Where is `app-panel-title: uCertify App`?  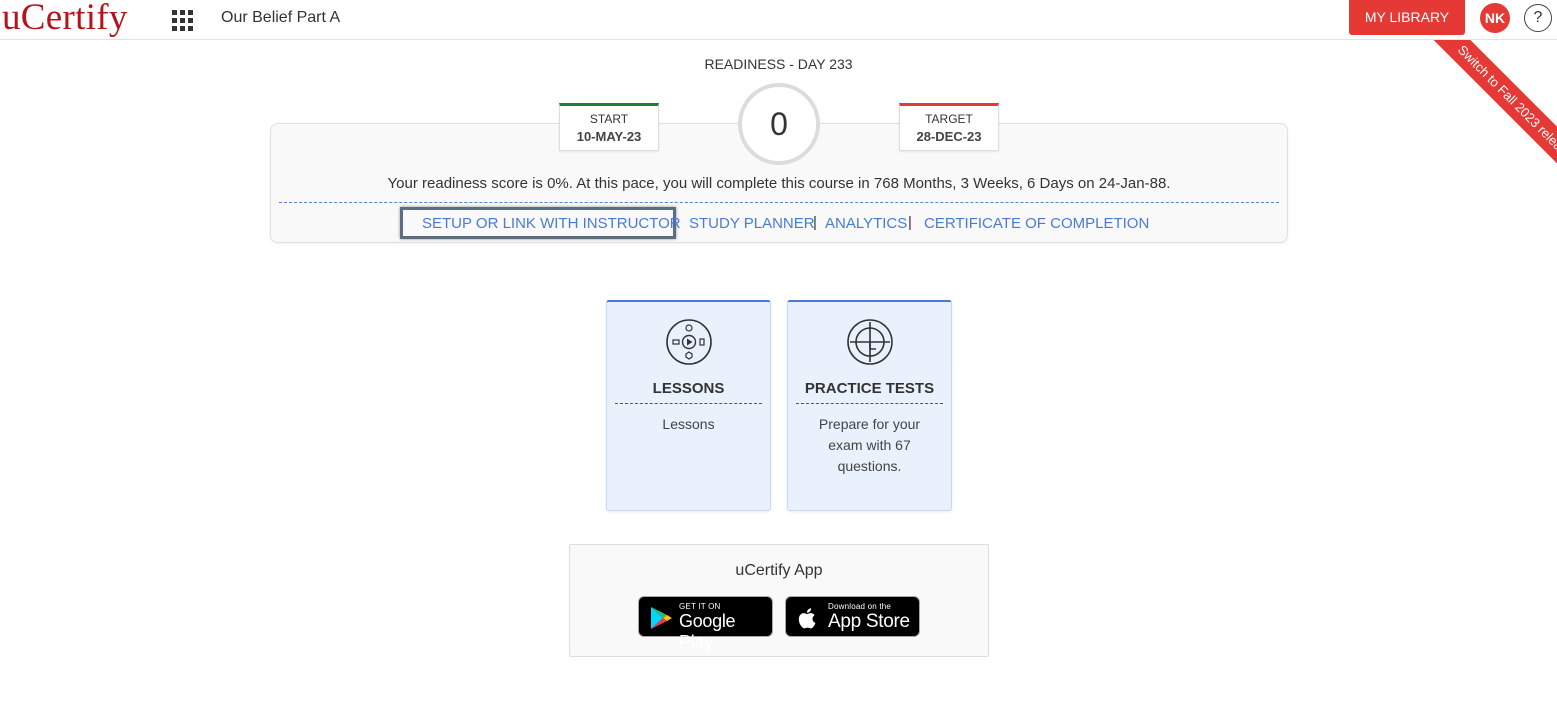
app-panel-title: uCertify App is located at coordinates (779, 570).